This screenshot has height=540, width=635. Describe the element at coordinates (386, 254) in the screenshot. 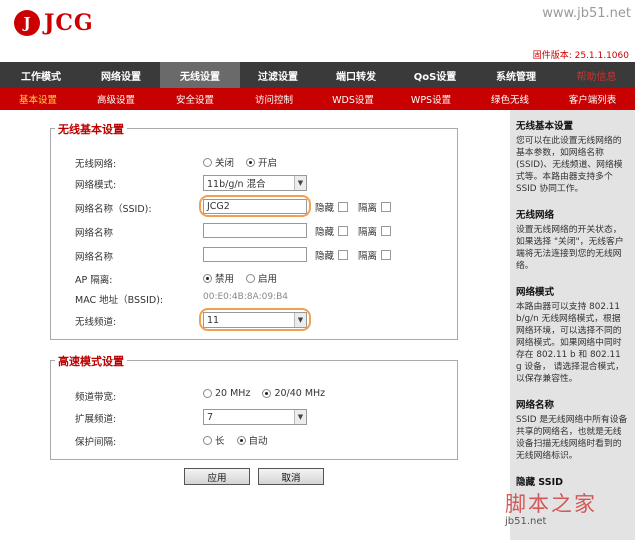

I see `ssid3-isolate-checkbox` at that location.